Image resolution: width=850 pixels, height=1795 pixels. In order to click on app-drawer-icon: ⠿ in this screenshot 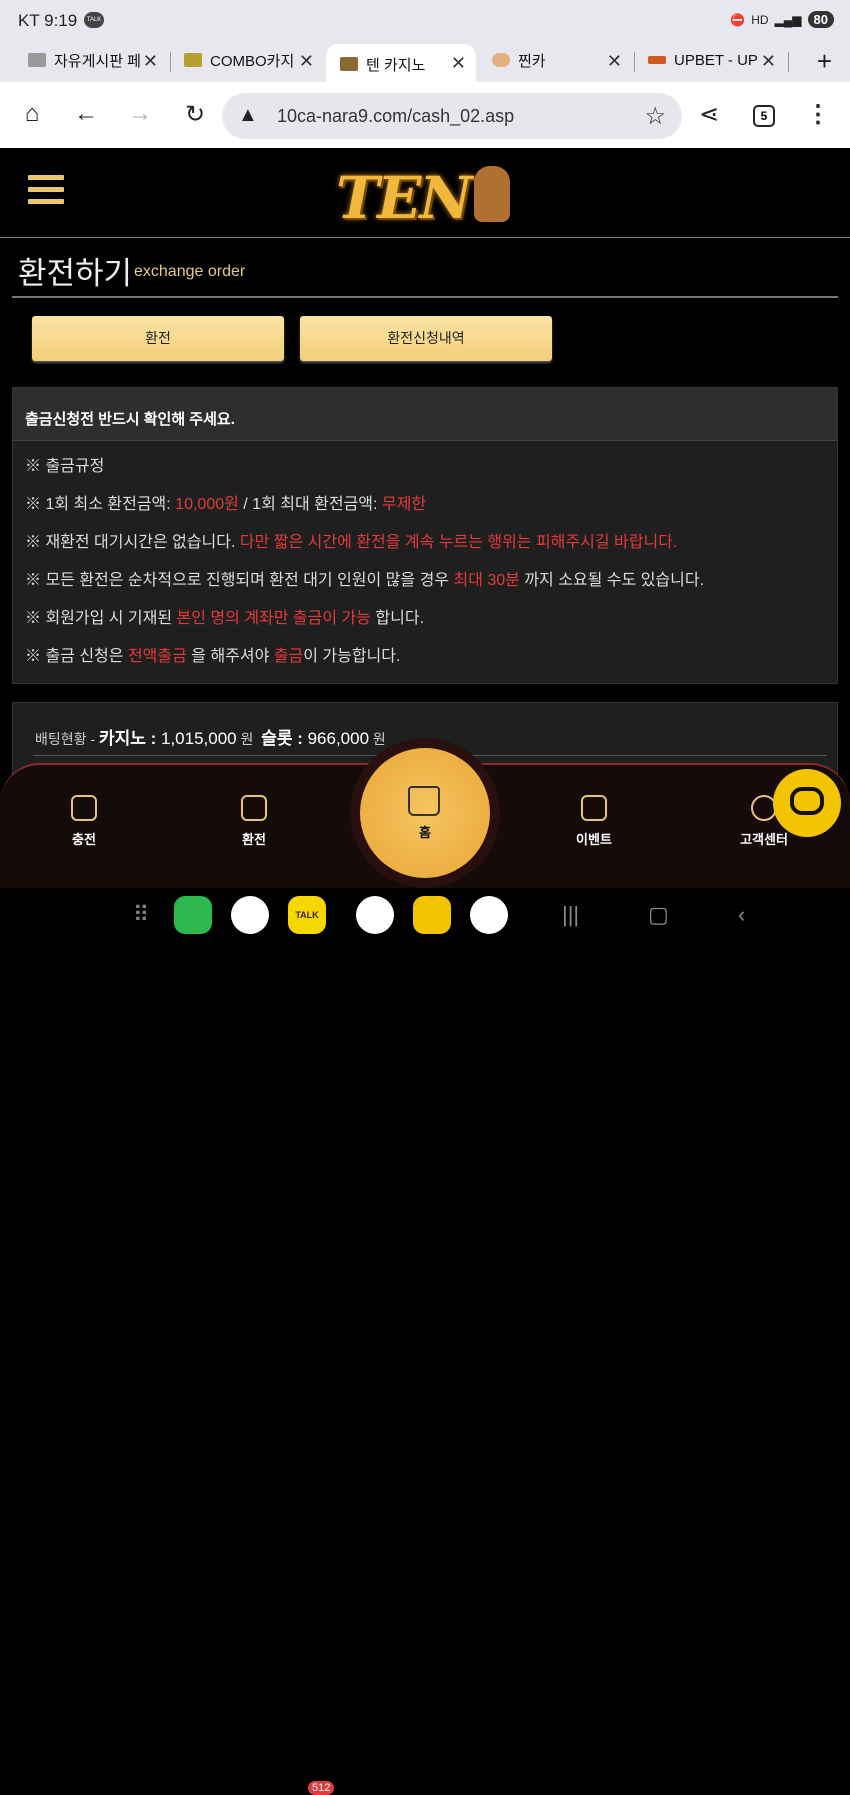, I will do `click(141, 915)`.